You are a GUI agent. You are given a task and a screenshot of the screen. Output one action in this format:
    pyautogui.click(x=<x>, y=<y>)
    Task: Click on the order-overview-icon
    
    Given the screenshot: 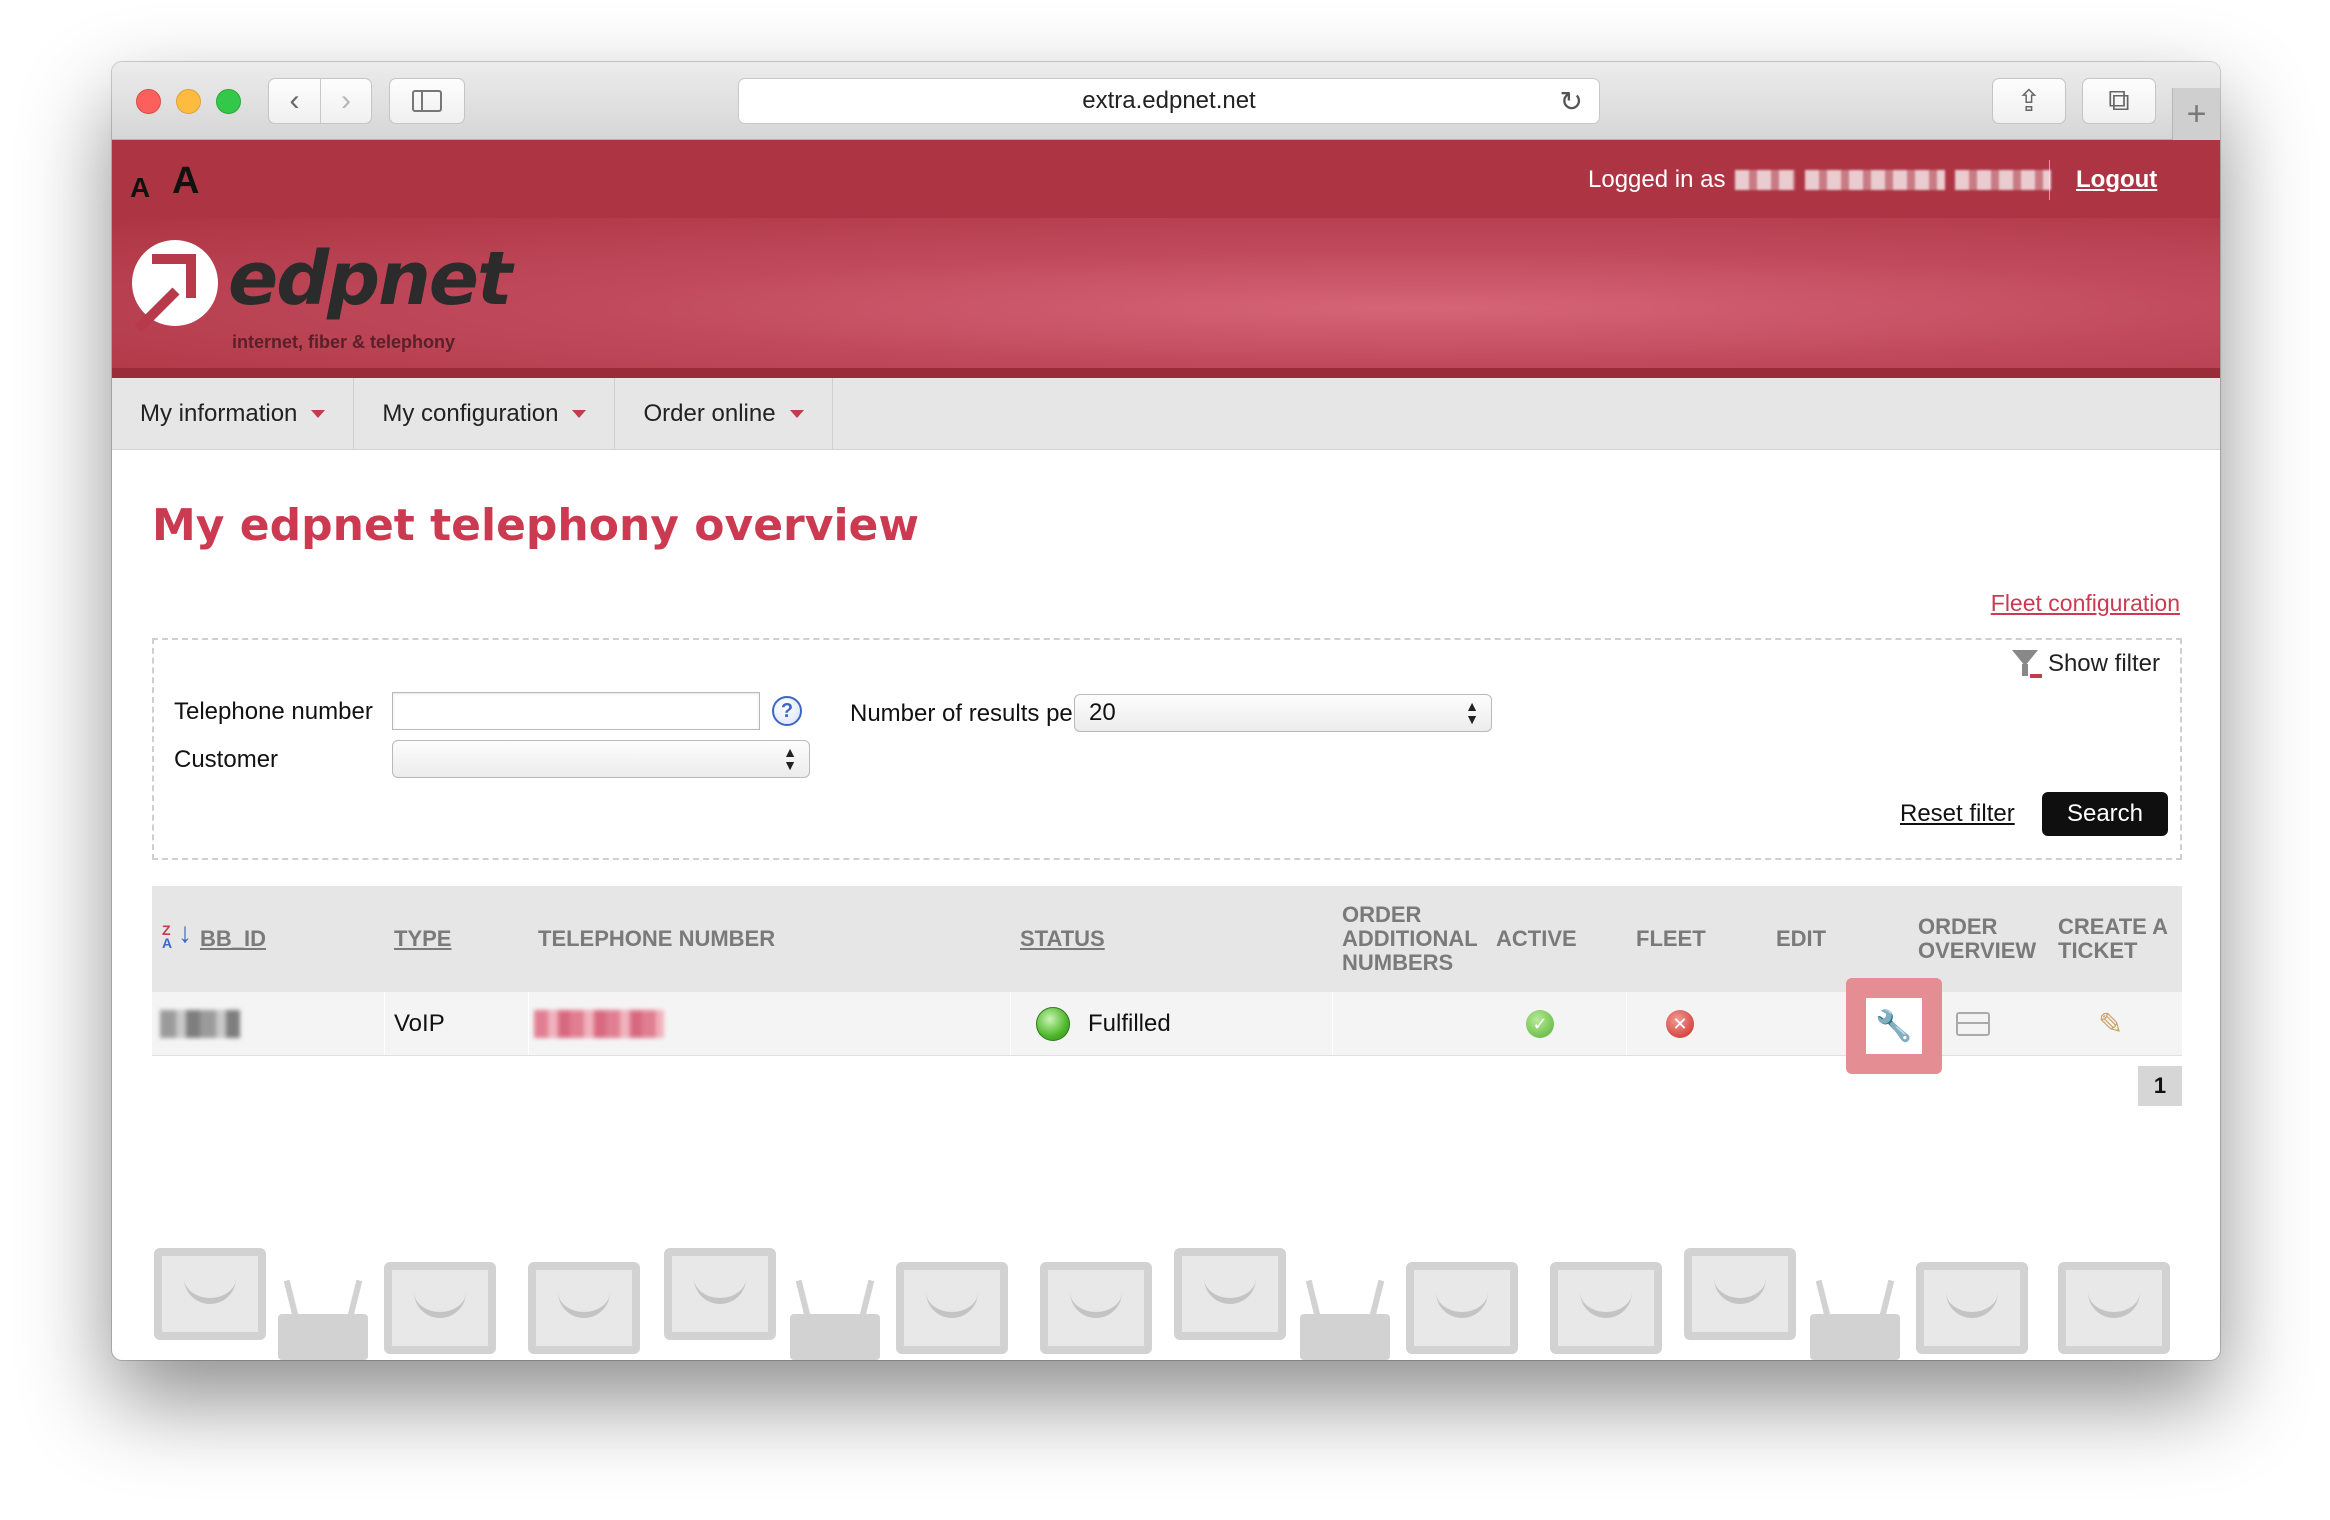 What is the action you would take?
    pyautogui.click(x=1973, y=1024)
    